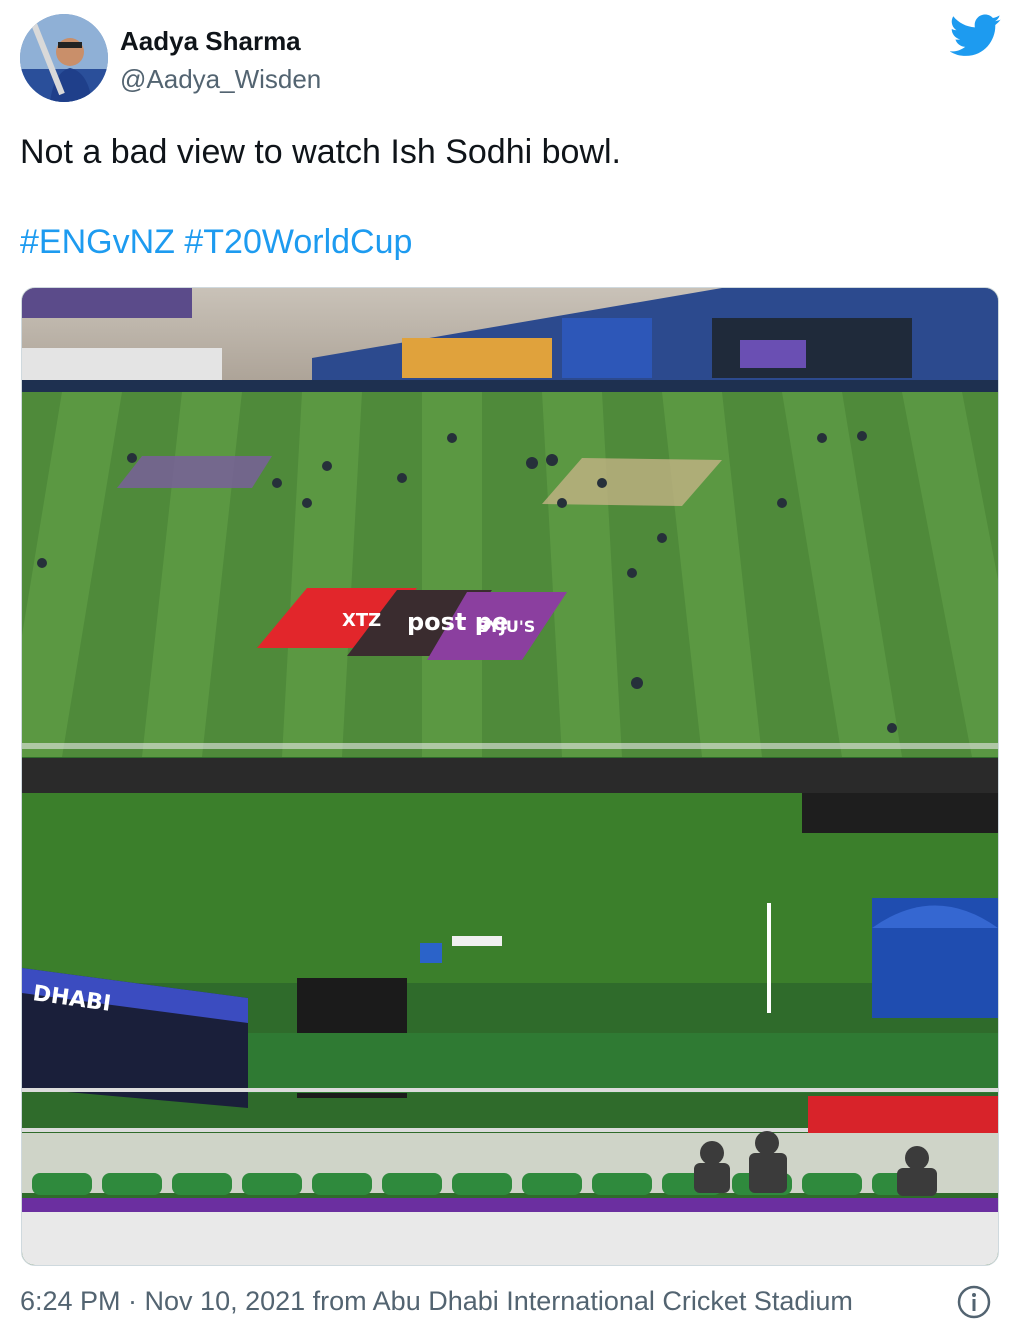 This screenshot has width=1024, height=1328. I want to click on hashtag-engvnz: #ENGvNZ, so click(97, 242).